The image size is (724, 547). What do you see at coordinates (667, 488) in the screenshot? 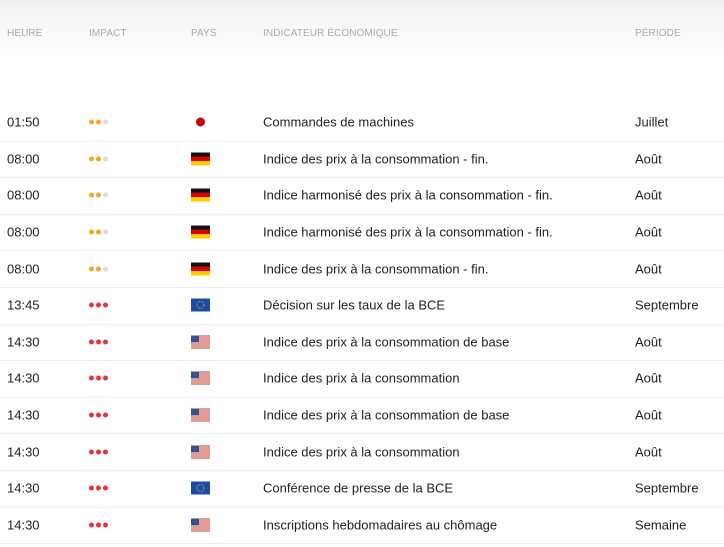
I see `event-period: Septembre` at bounding box center [667, 488].